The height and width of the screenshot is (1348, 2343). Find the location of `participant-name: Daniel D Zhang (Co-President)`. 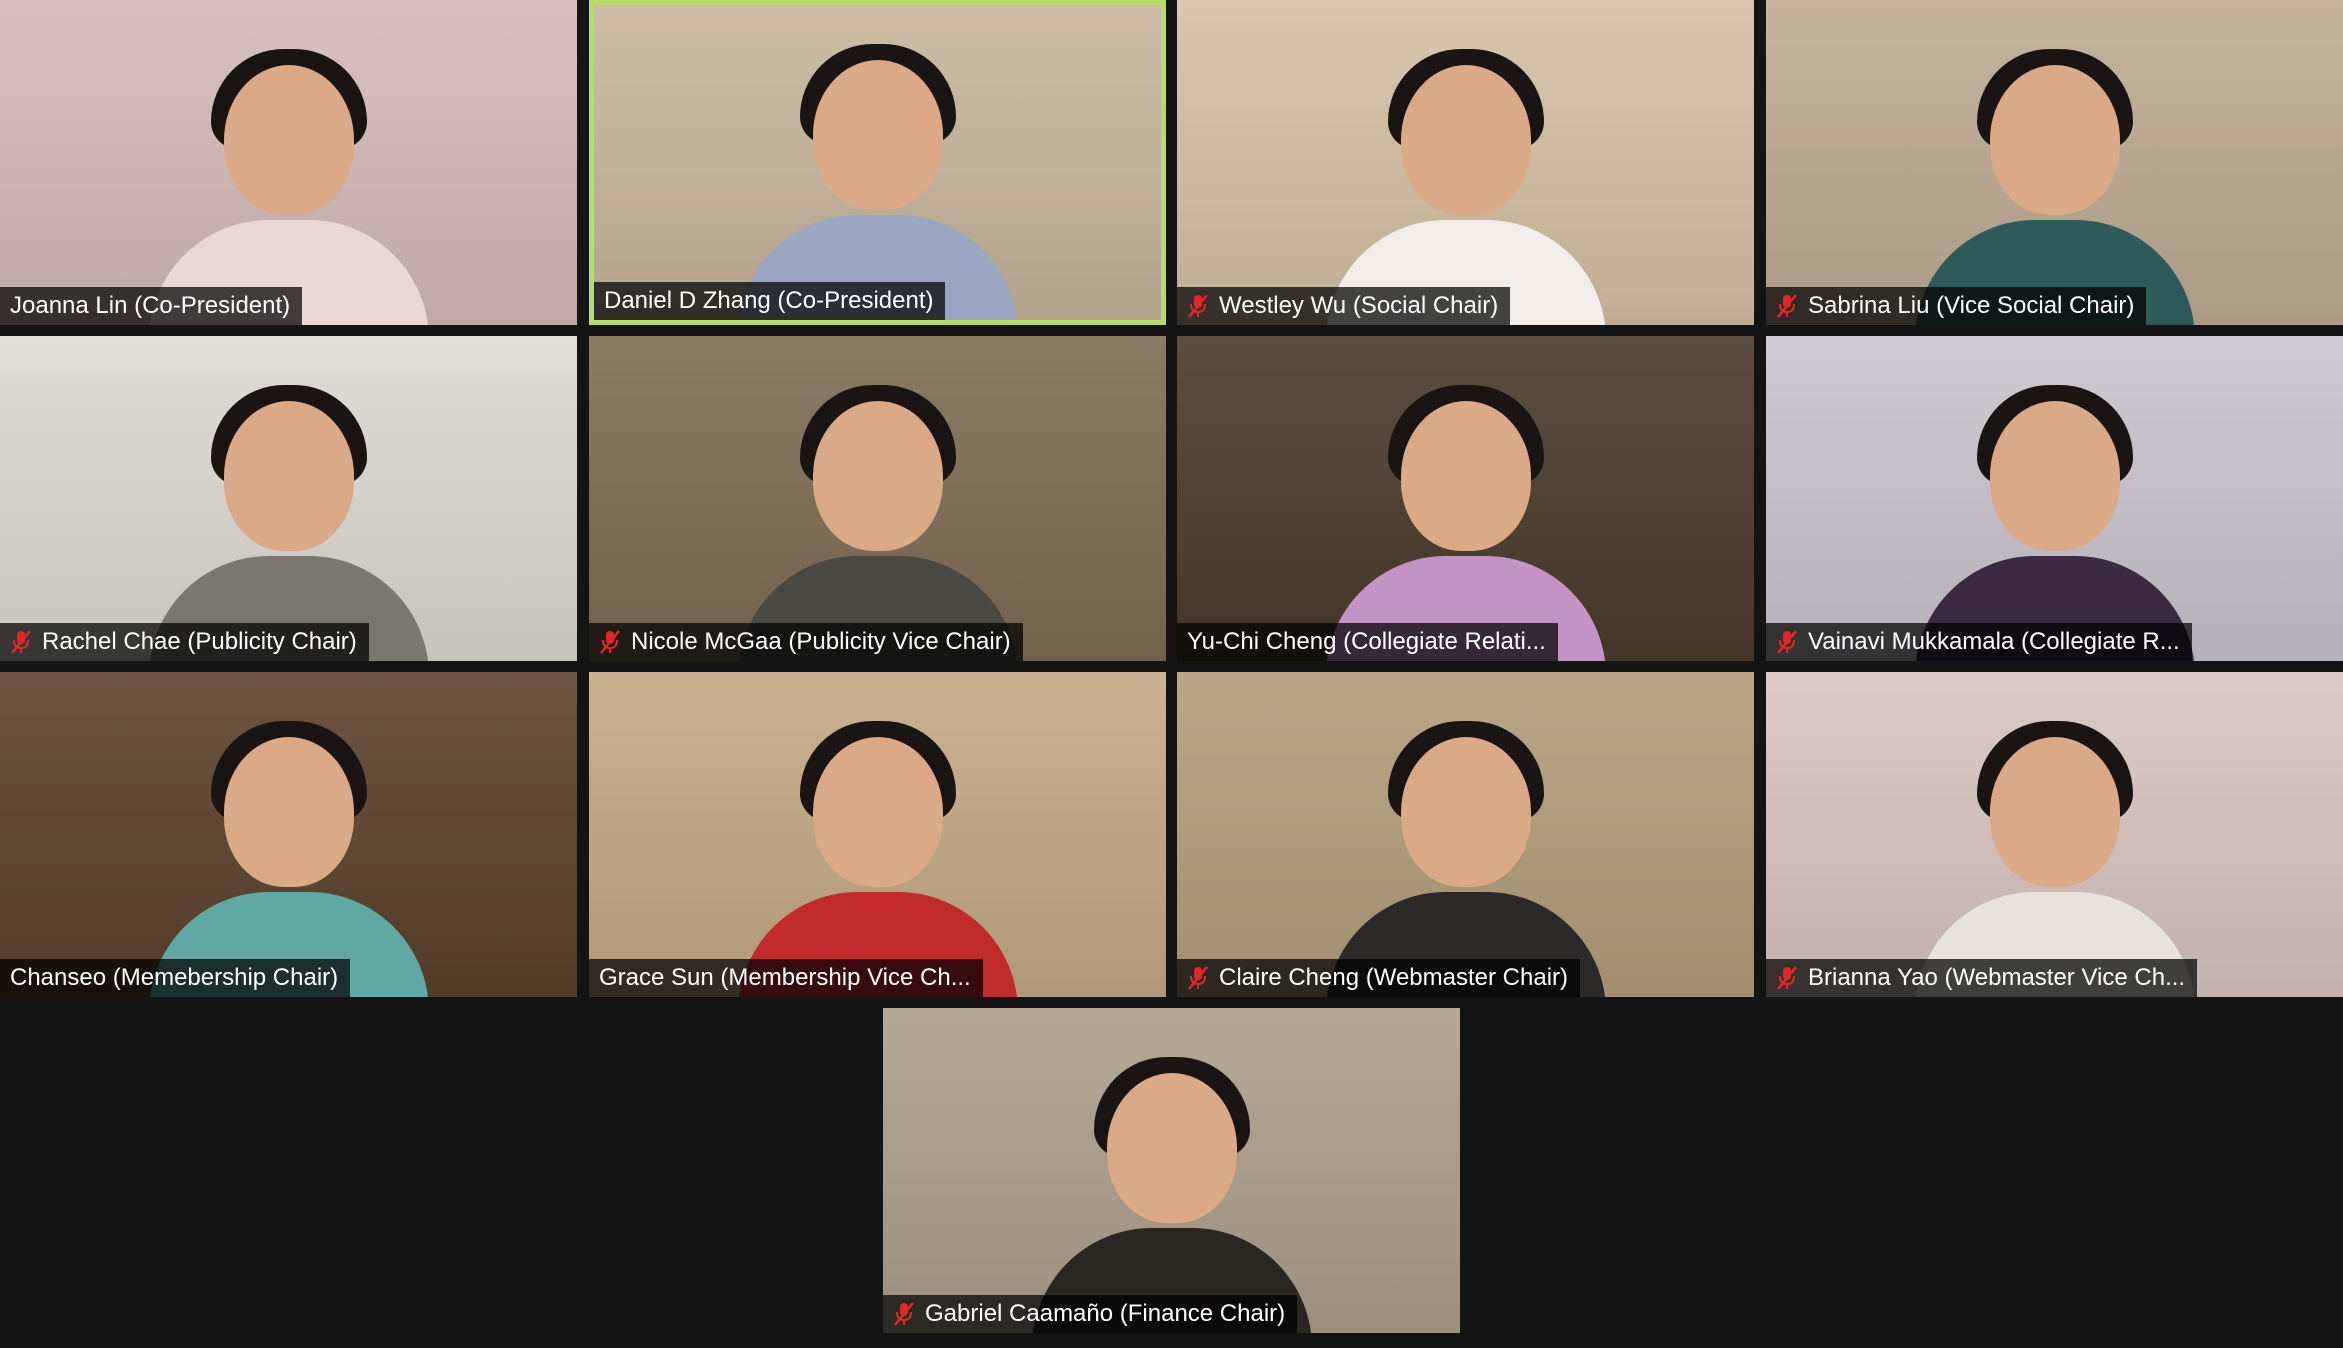

participant-name: Daniel D Zhang (Co-President) is located at coordinates (769, 300).